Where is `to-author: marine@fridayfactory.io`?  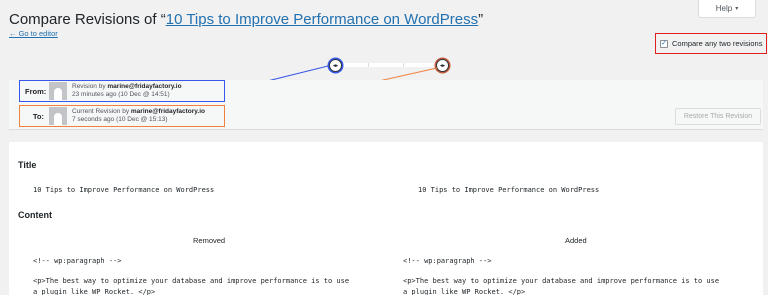 to-author: marine@fridayfactory.io is located at coordinates (168, 111).